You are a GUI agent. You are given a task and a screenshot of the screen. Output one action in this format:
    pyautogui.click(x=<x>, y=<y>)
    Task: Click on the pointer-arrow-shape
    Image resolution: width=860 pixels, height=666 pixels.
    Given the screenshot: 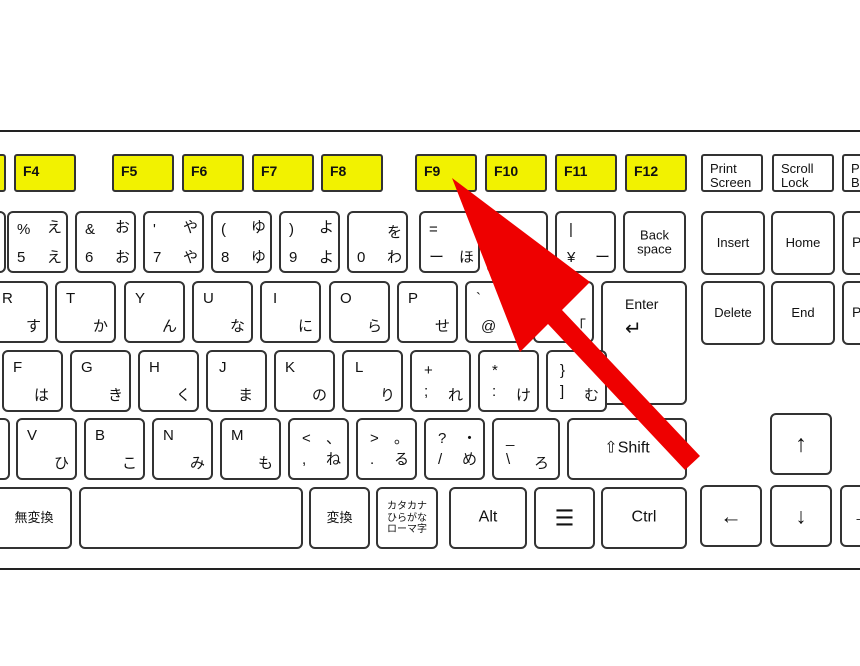 What is the action you would take?
    pyautogui.click(x=576, y=324)
    